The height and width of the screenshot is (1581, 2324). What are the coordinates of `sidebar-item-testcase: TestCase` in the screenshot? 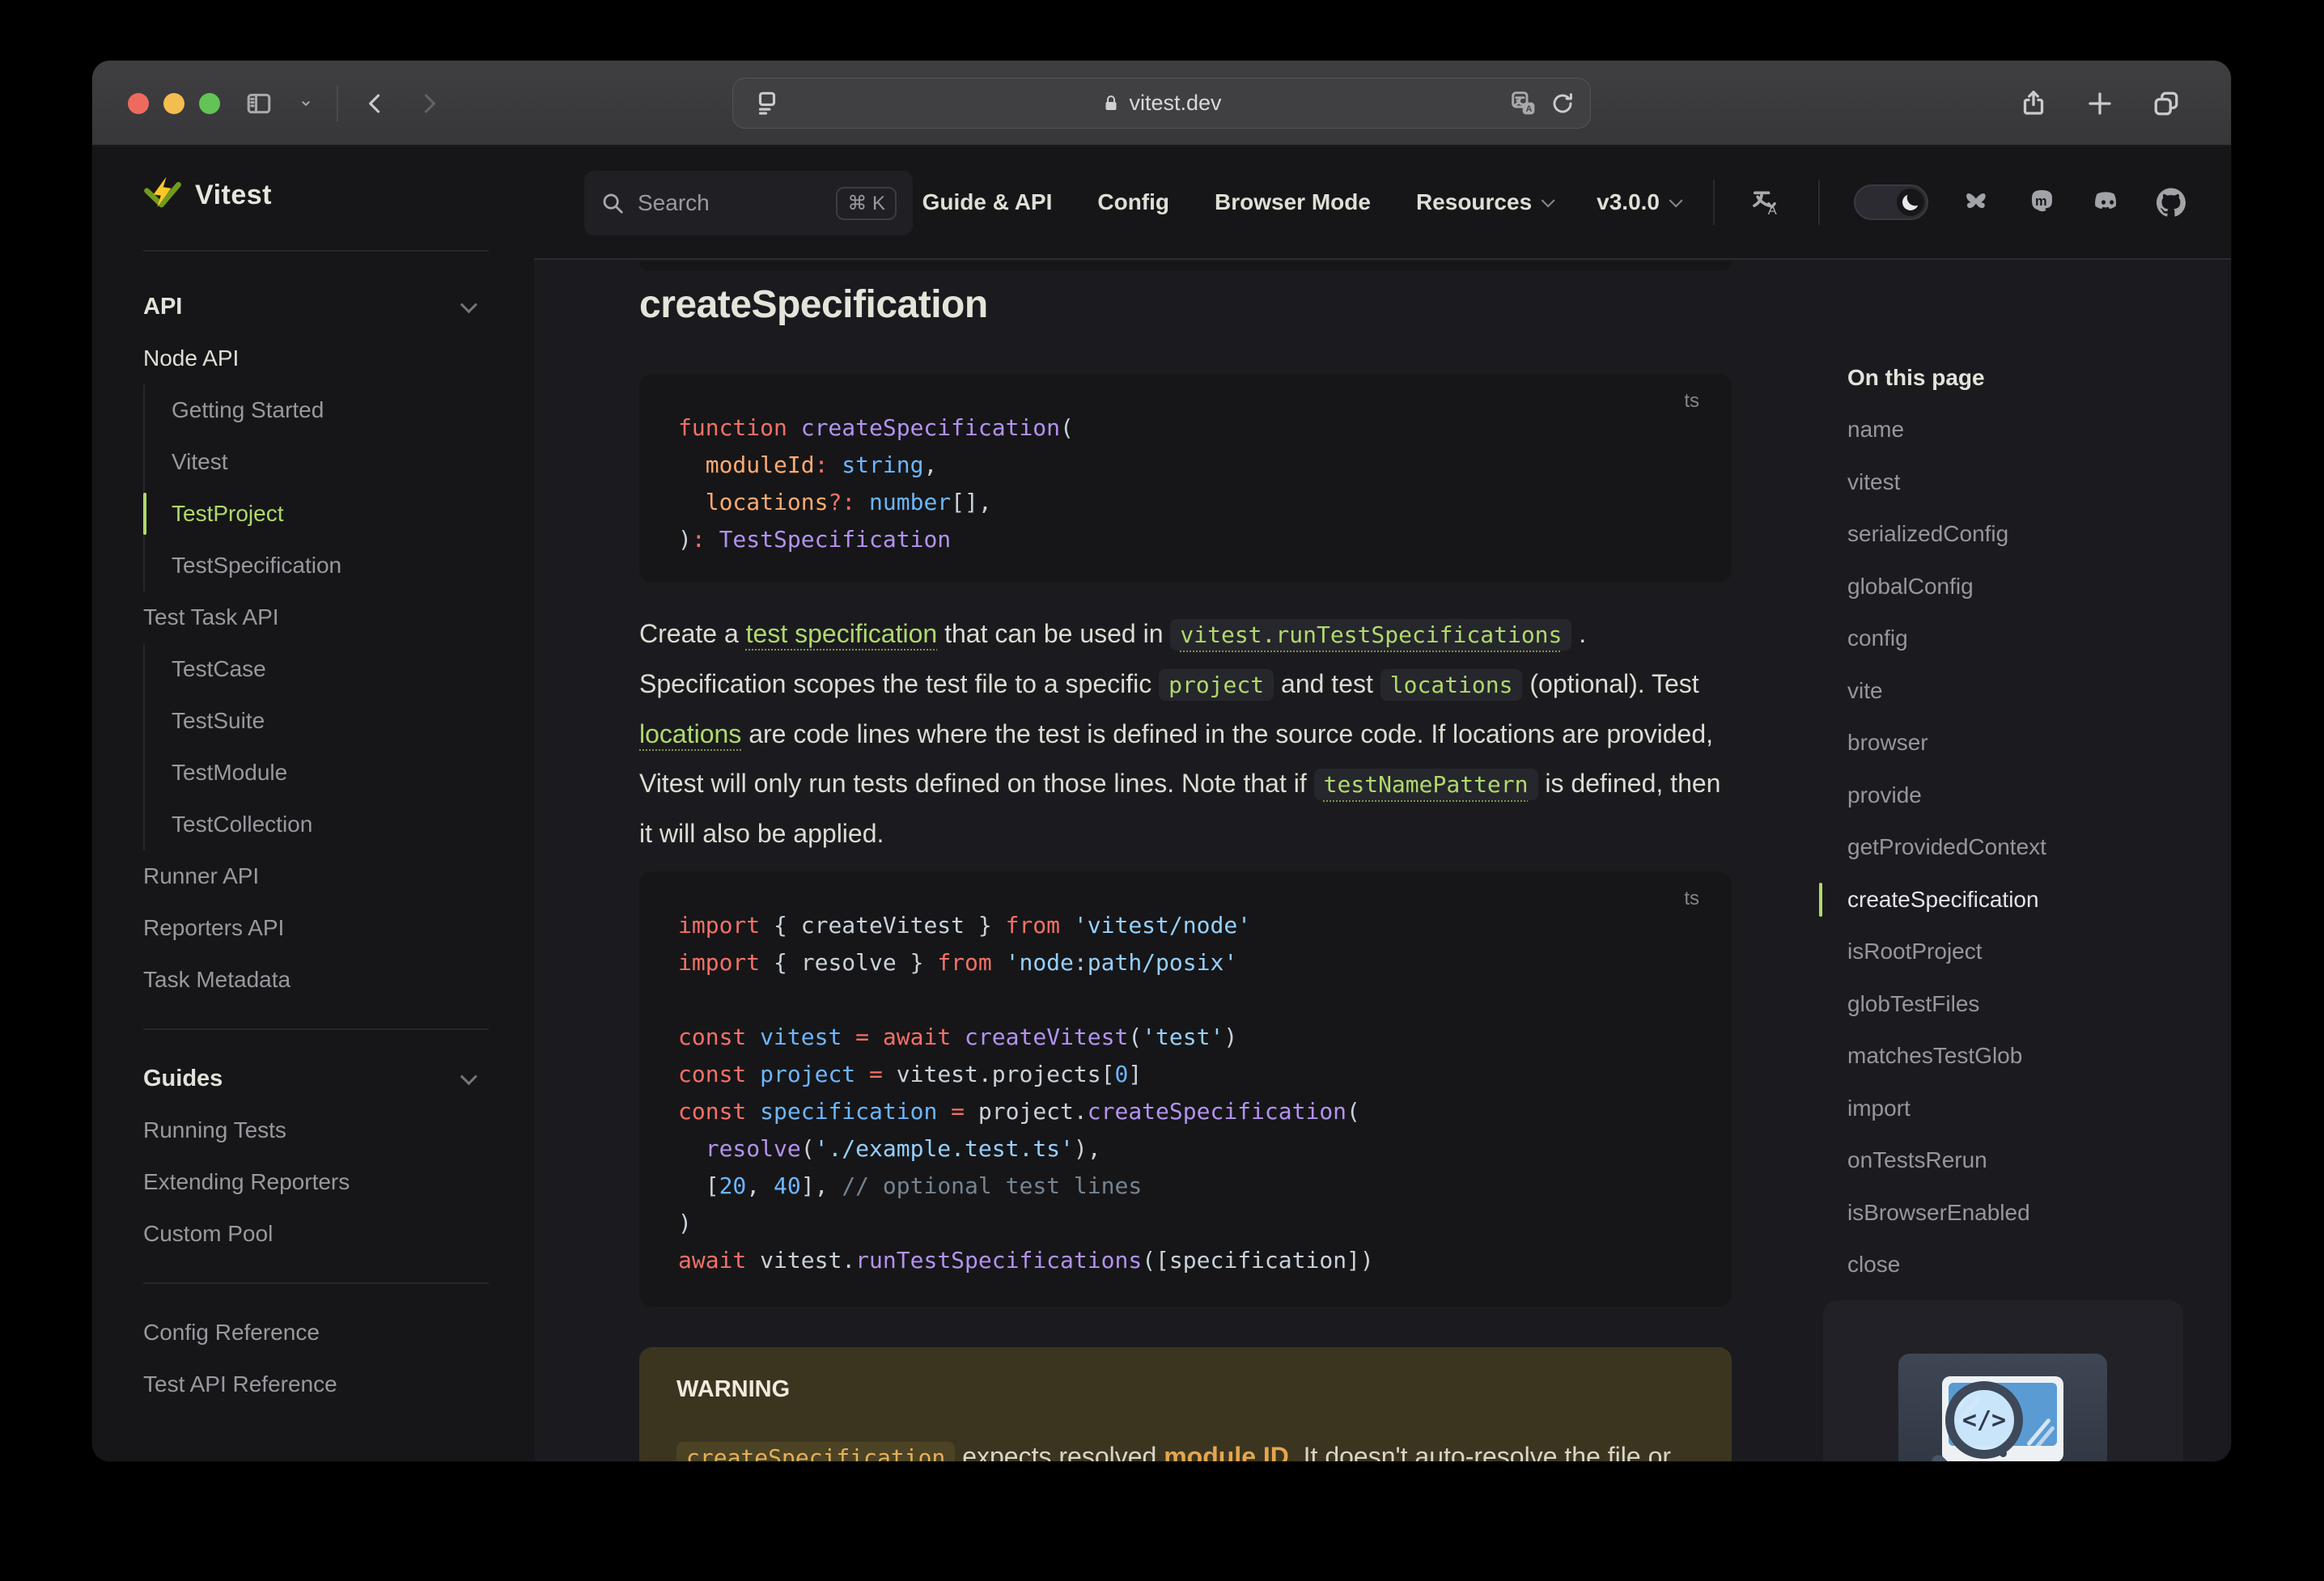 It's located at (339, 669).